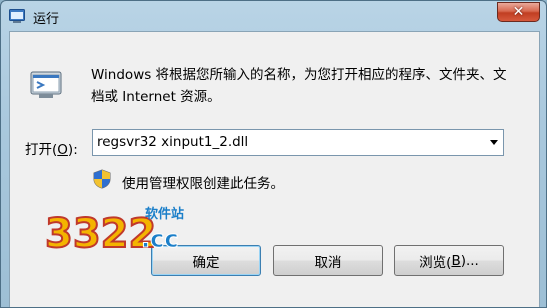  I want to click on cancel-button: 取消, so click(328, 260).